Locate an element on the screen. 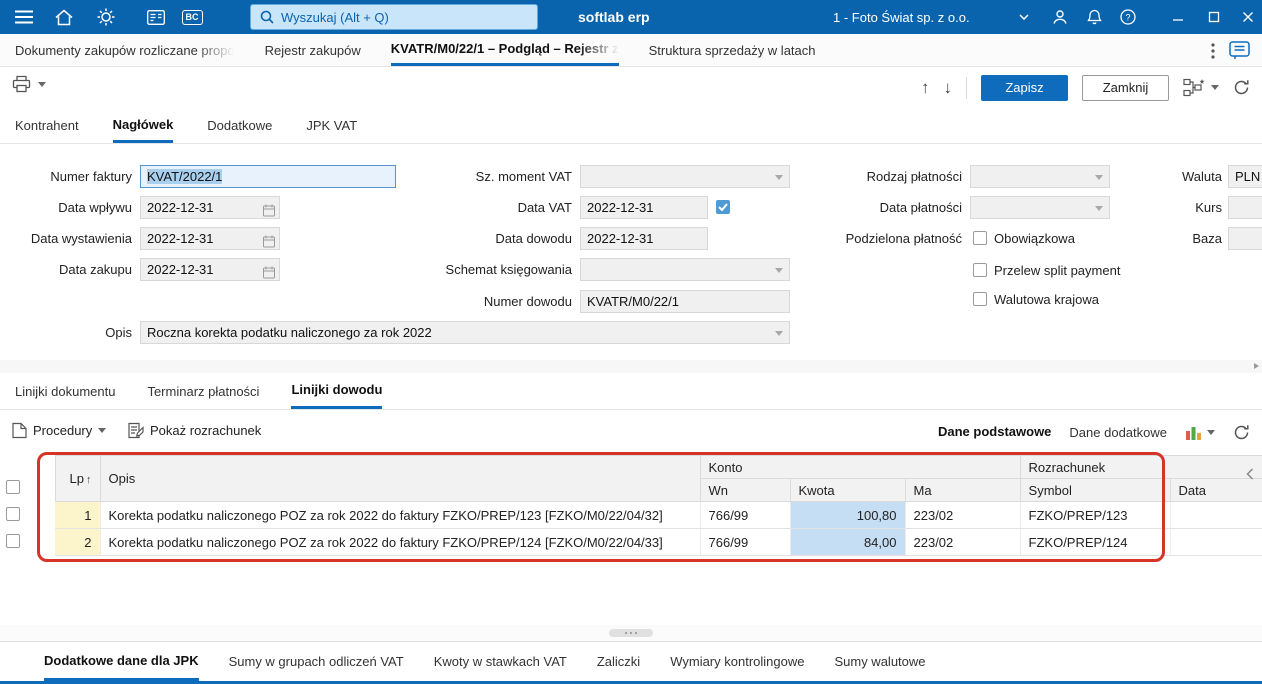  close-document-button: Zamknij is located at coordinates (1125, 87).